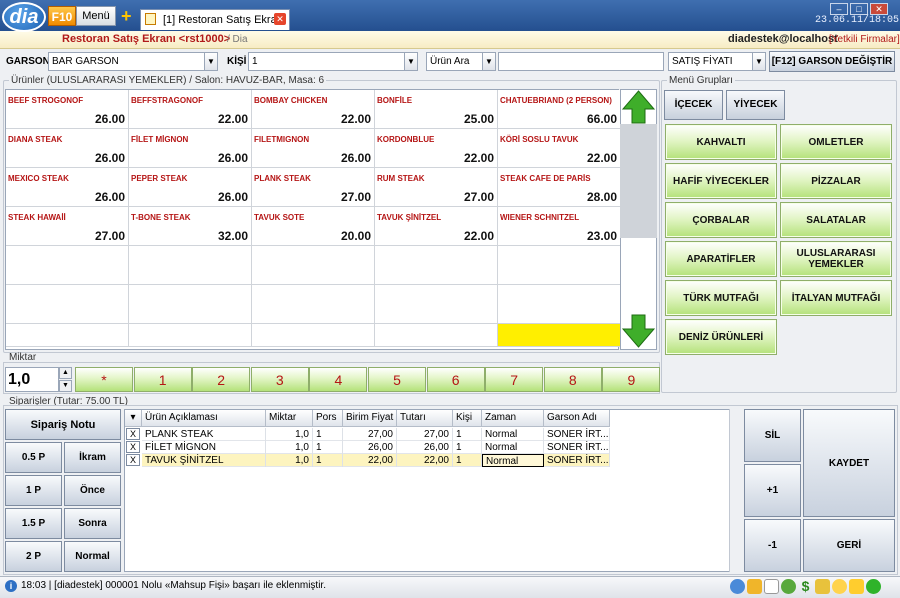 The height and width of the screenshot is (598, 900). What do you see at coordinates (879, 9) in the screenshot?
I see `close-window-icon: ✕` at bounding box center [879, 9].